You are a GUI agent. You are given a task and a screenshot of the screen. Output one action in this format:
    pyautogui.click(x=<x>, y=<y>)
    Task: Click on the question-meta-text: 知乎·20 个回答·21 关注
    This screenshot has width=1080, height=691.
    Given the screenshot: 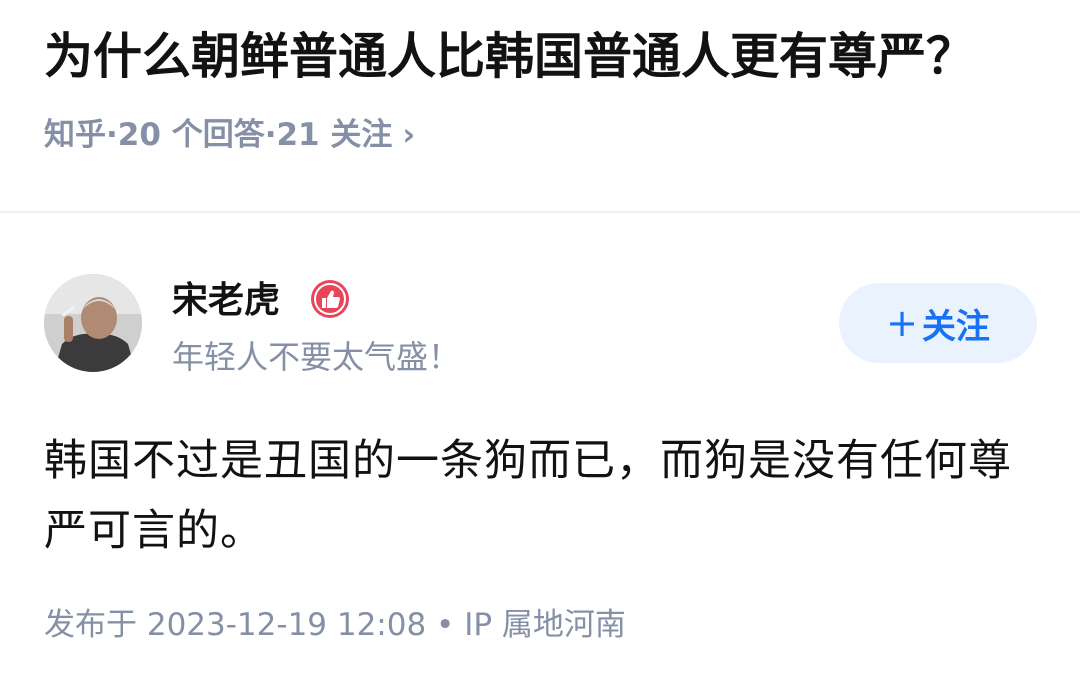 What is the action you would take?
    pyautogui.click(x=218, y=135)
    